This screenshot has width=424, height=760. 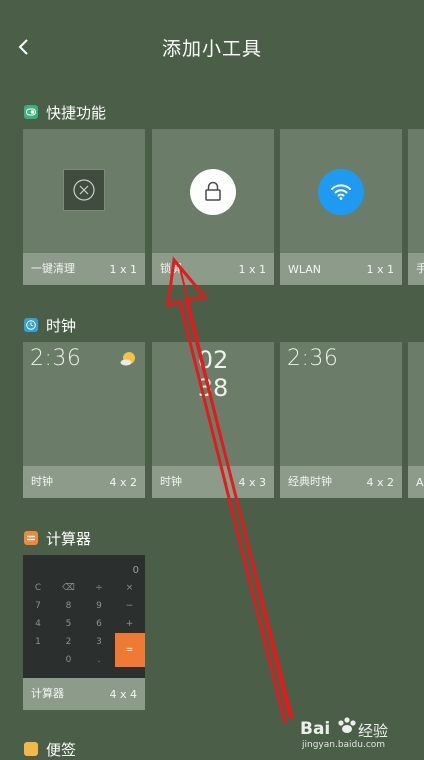 I want to click on watermark-brand-cn: 经验, so click(x=373, y=731).